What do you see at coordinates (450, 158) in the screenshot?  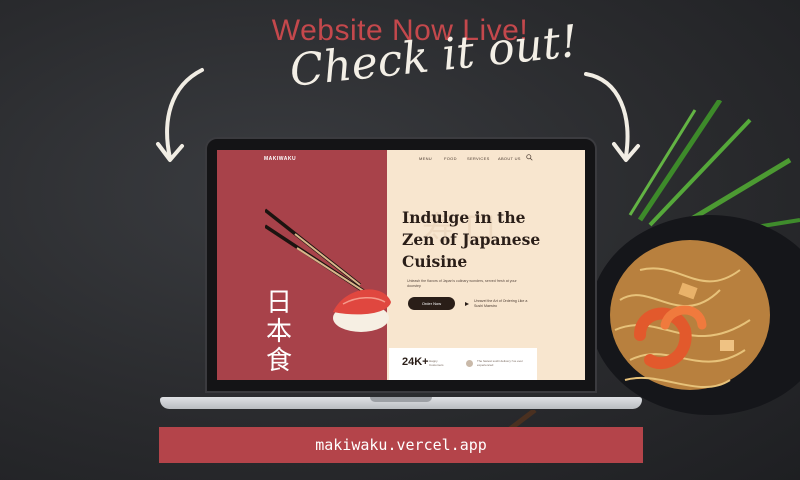 I see `nav-food: FOOD` at bounding box center [450, 158].